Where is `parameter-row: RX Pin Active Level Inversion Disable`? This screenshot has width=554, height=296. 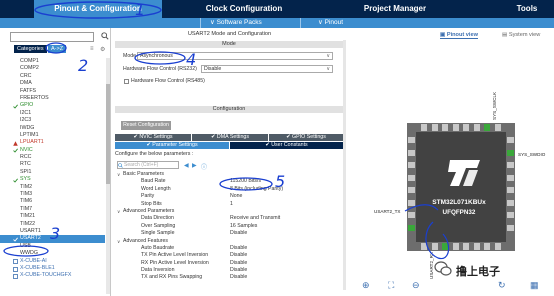 parameter-row: RX Pin Active Level Inversion Disable is located at coordinates (231, 263).